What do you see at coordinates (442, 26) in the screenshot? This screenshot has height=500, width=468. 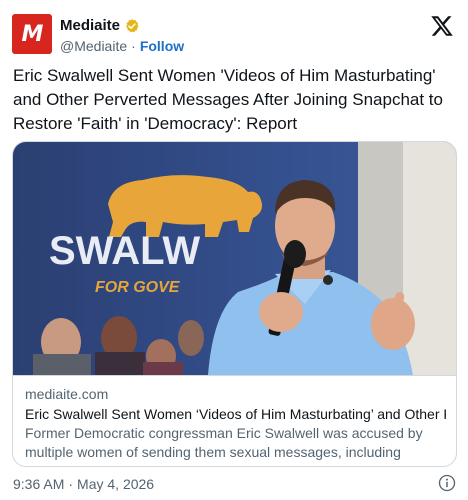 I see `x-logo-icon` at bounding box center [442, 26].